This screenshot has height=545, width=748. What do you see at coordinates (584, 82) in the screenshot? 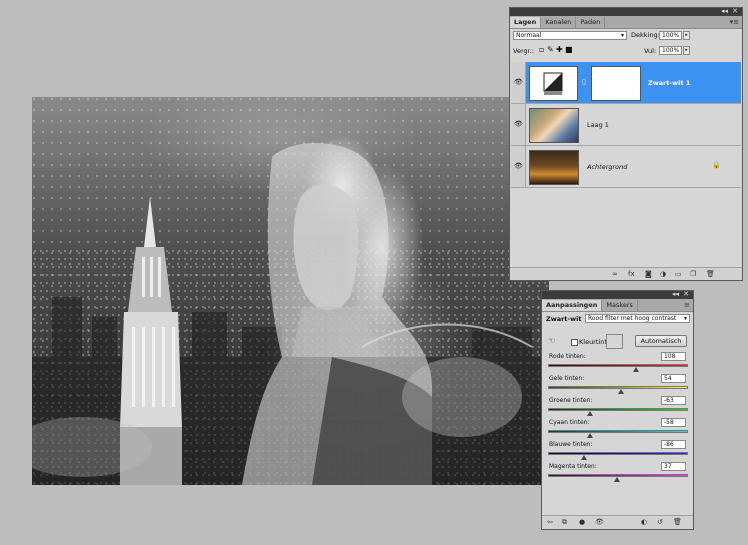
I see `mask-link-icon: ▯` at bounding box center [584, 82].